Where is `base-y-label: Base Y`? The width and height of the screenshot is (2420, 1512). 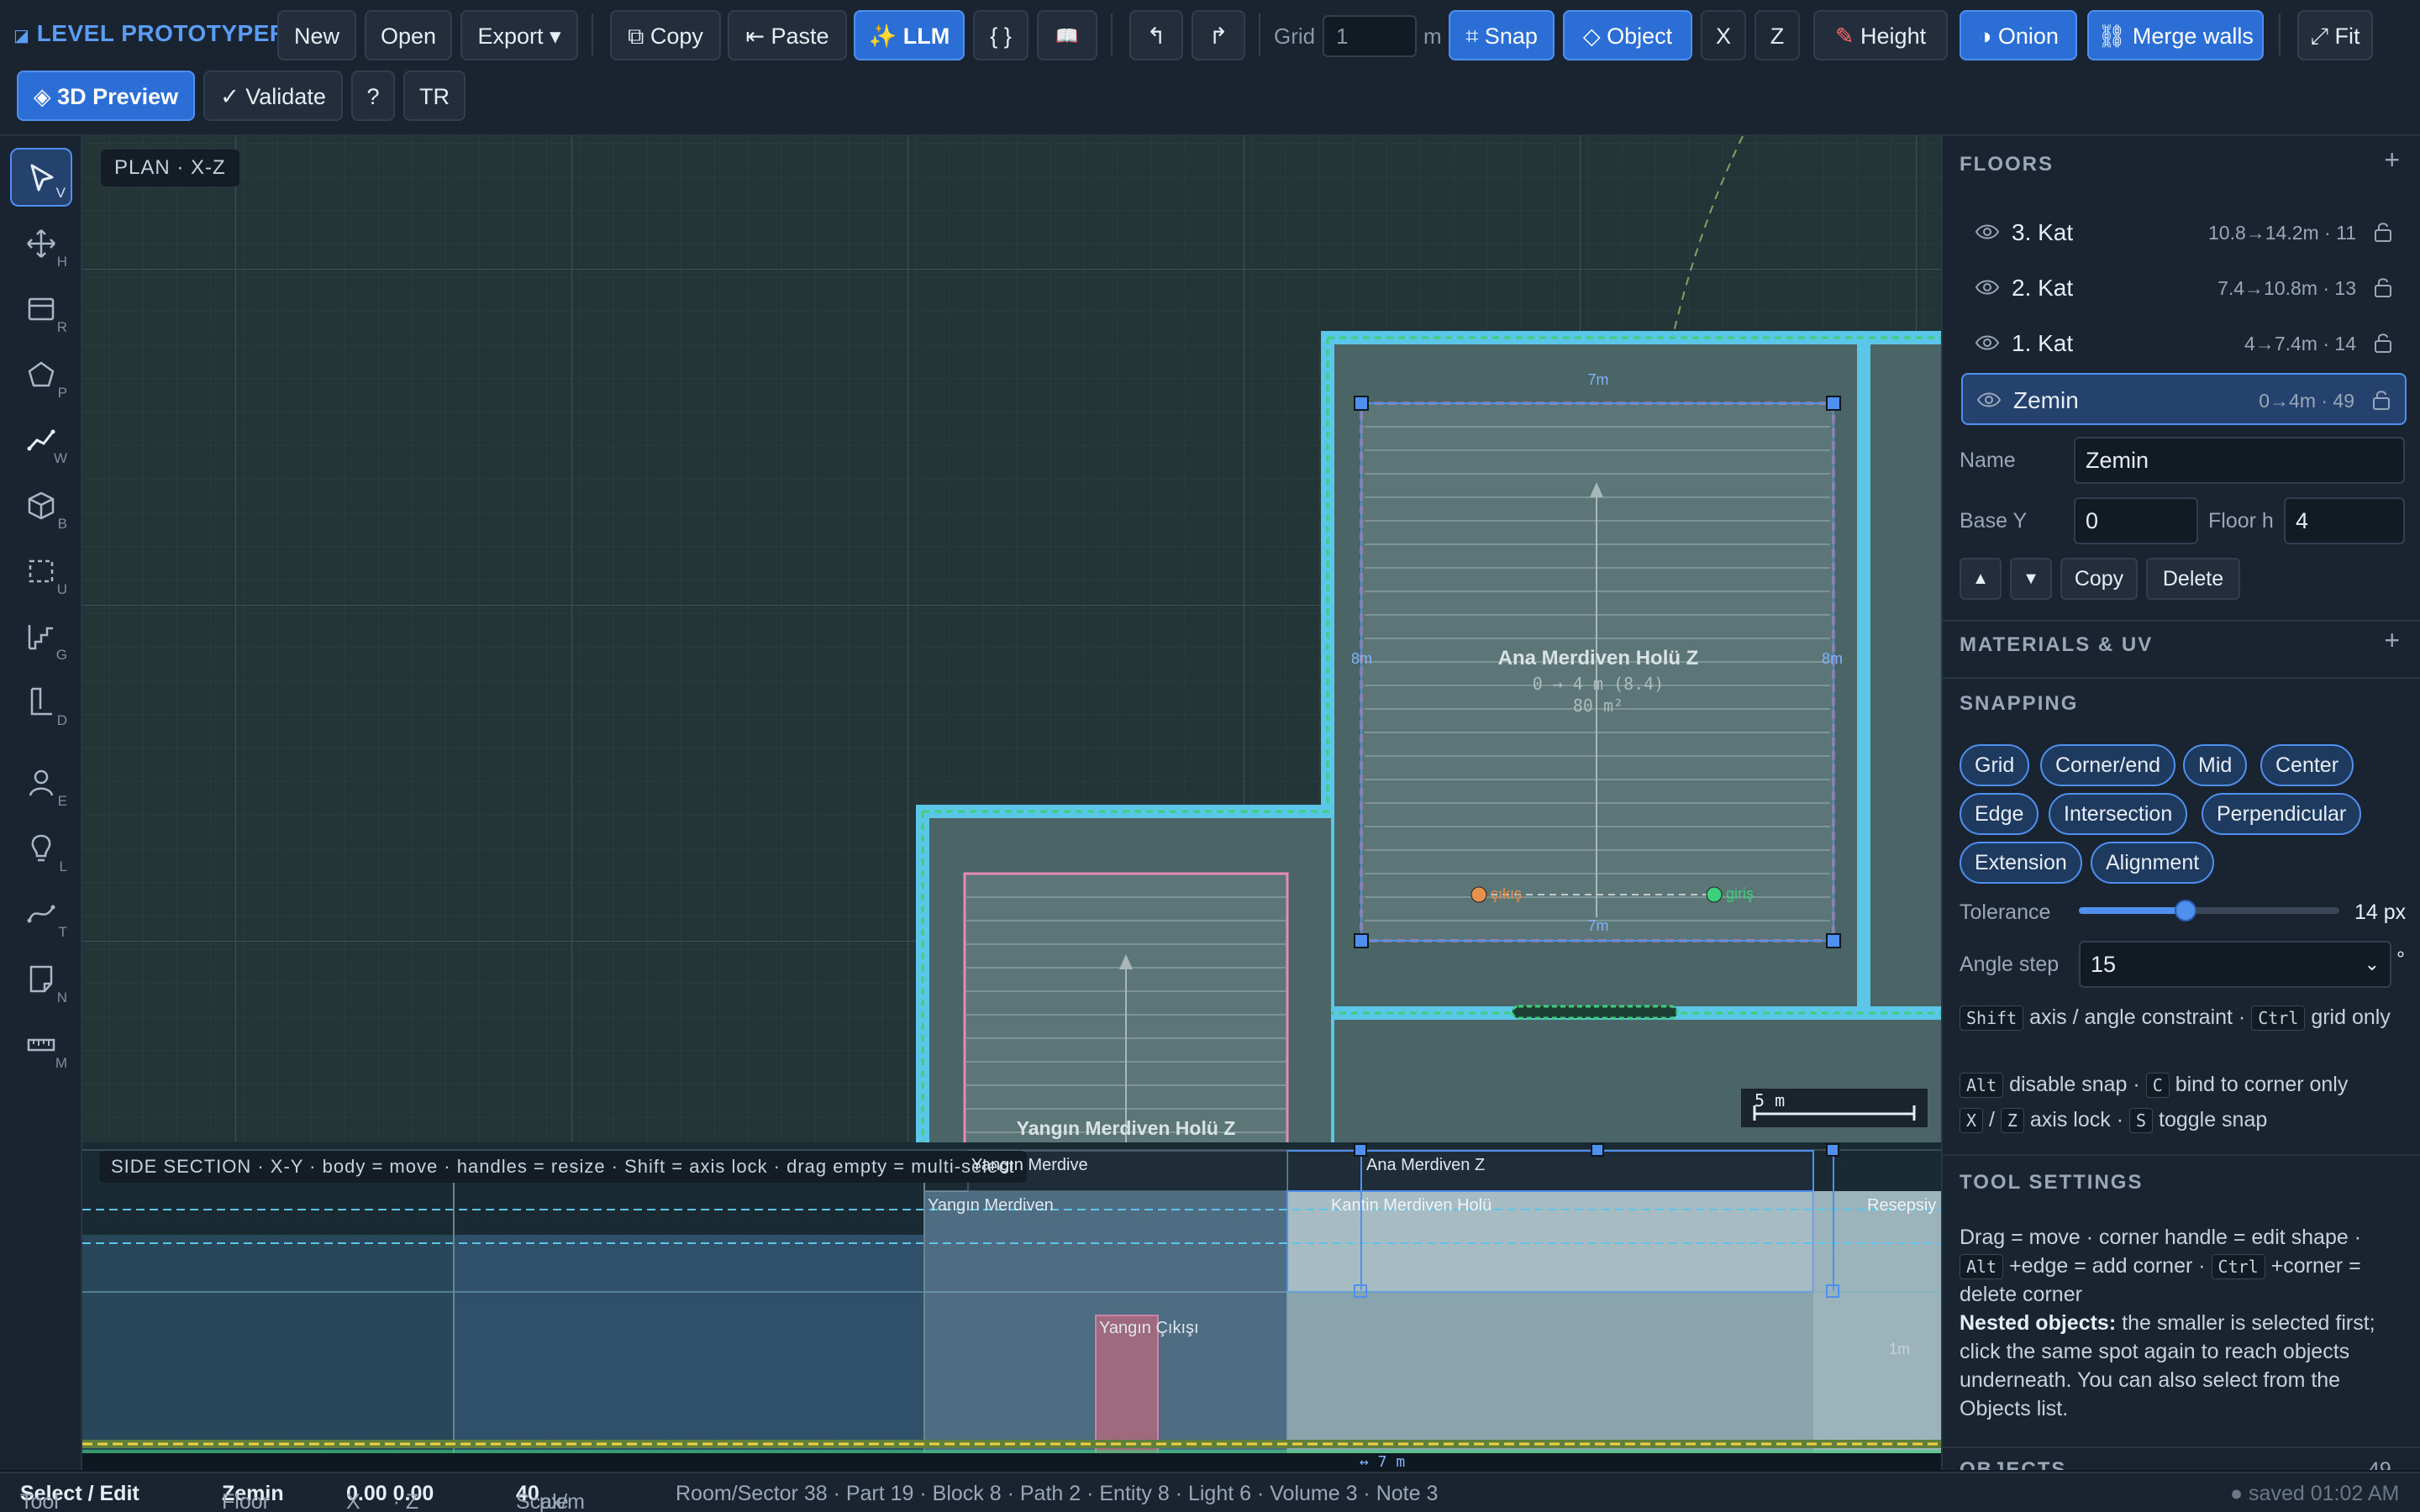
base-y-label: Base Y is located at coordinates (1994, 521).